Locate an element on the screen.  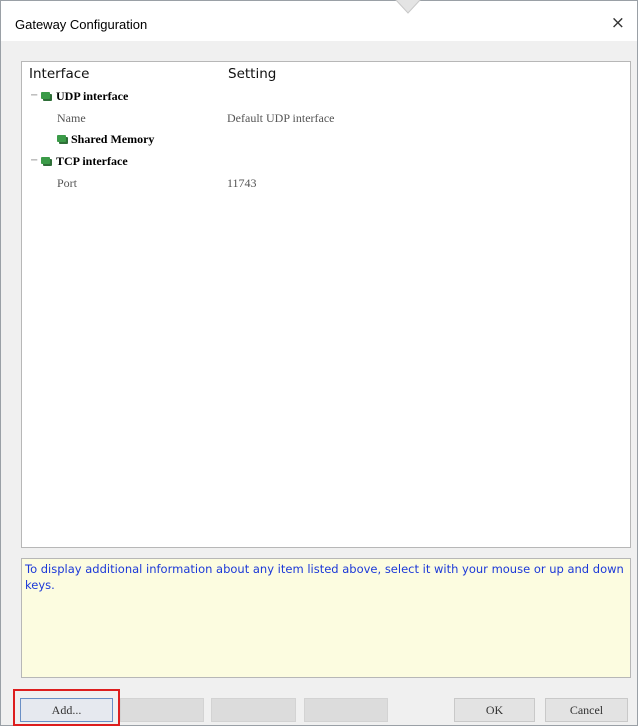
property-value: Default UDP interface is located at coordinates (281, 118).